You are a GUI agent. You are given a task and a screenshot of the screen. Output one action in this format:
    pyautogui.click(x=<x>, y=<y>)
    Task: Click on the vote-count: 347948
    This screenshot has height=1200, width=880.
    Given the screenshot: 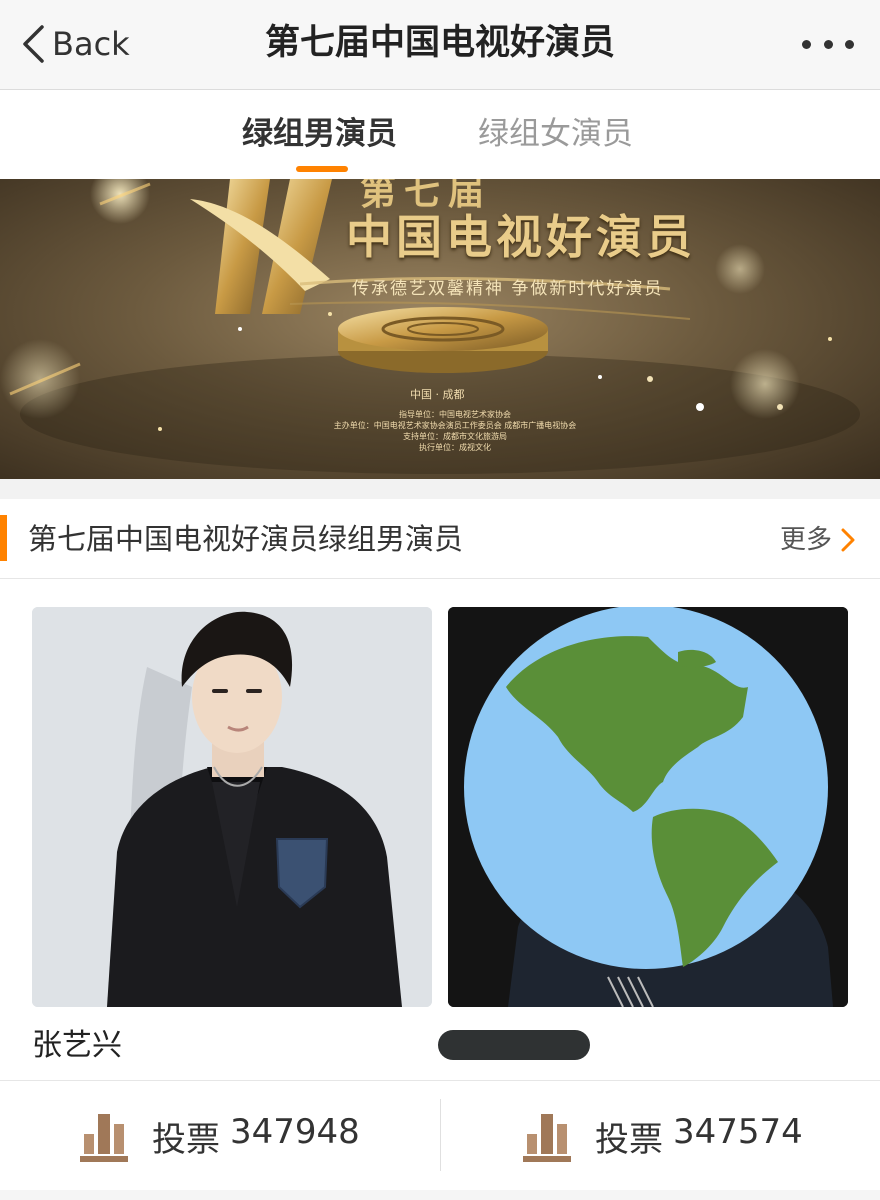 What is the action you would take?
    pyautogui.click(x=295, y=1131)
    